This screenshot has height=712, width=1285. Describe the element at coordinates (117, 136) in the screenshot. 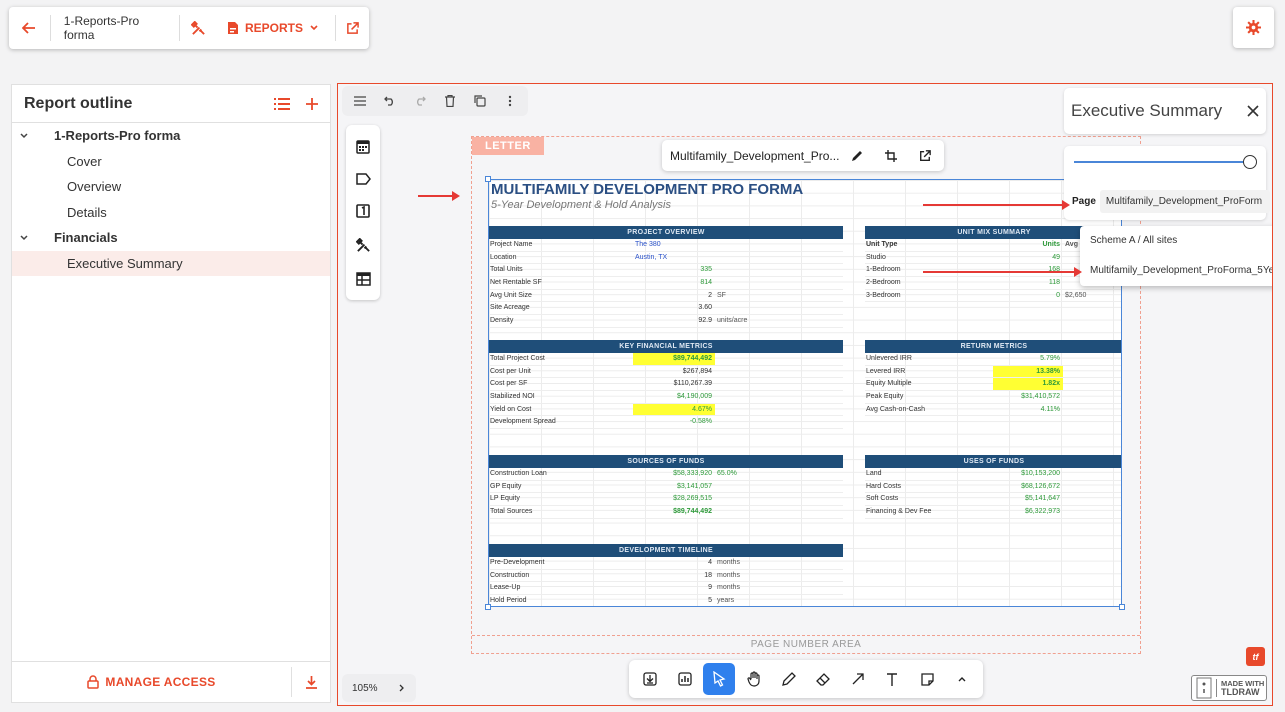

I see `outline-item-label: 1-Reports-Pro forma` at that location.